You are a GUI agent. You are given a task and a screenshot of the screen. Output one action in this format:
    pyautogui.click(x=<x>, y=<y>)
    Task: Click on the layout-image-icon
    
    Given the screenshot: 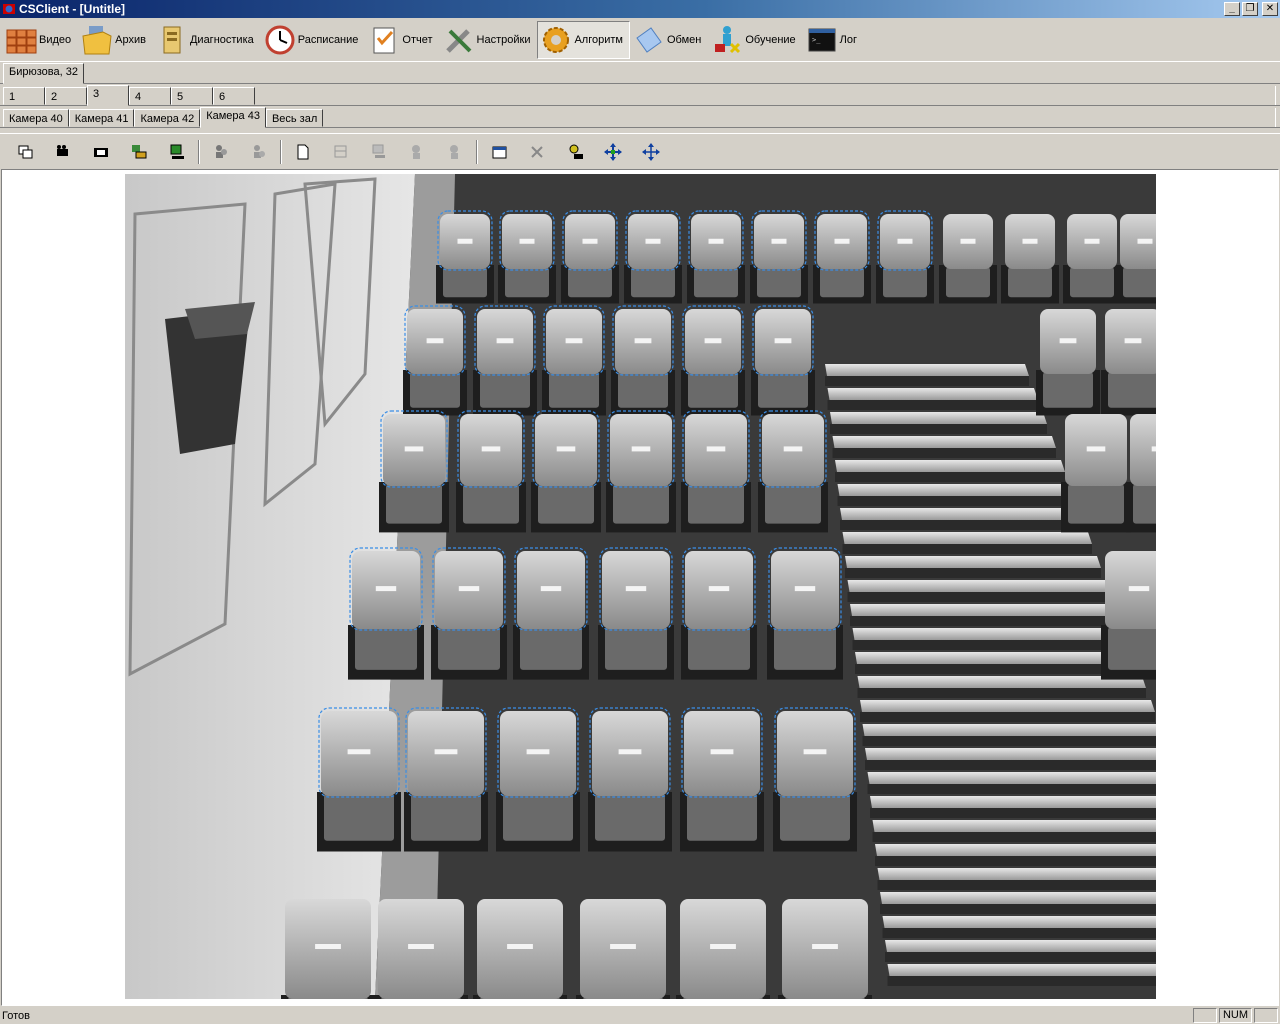 What is the action you would take?
    pyautogui.click(x=139, y=151)
    